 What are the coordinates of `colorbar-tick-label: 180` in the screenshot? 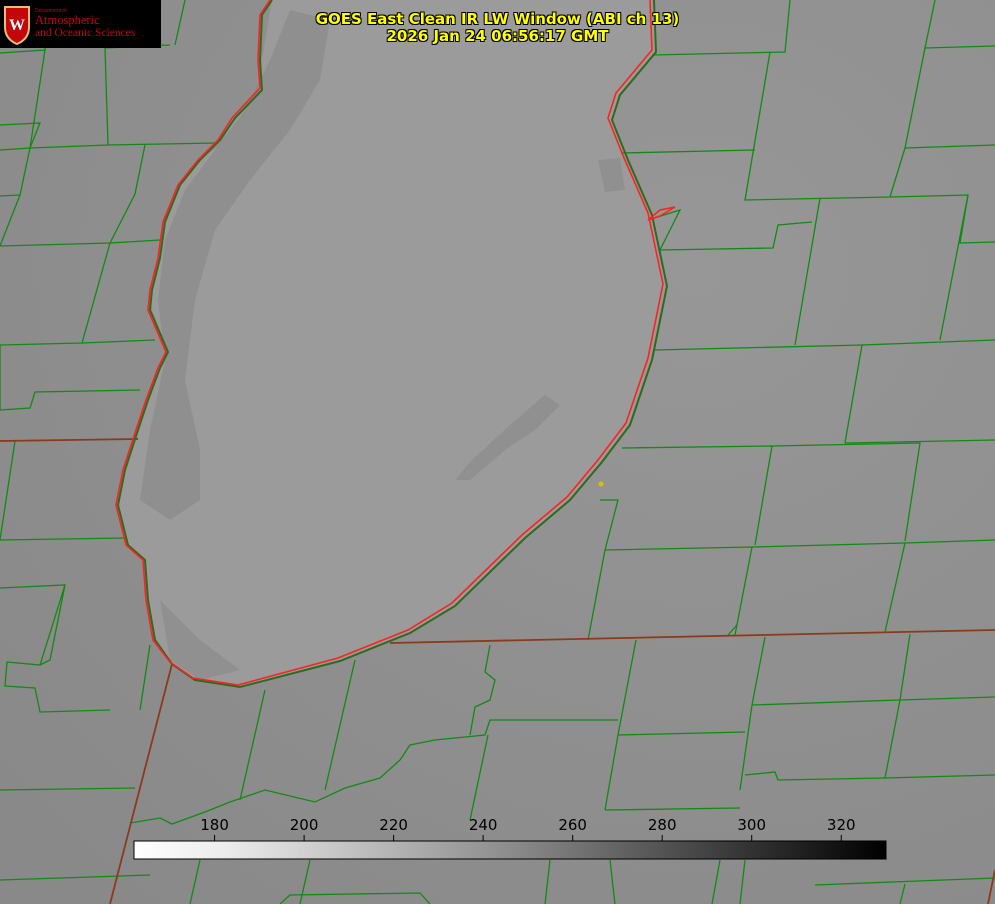 It's located at (214, 825).